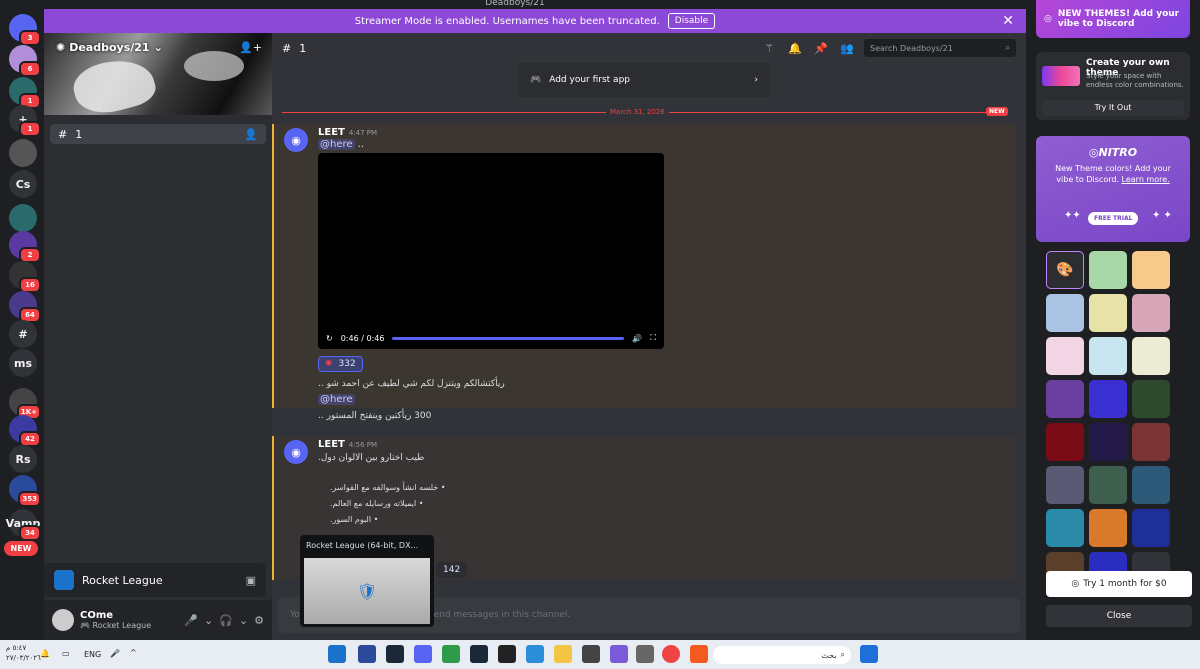  Describe the element at coordinates (23, 525) in the screenshot. I see `server-icon-16: Vamp 34` at that location.